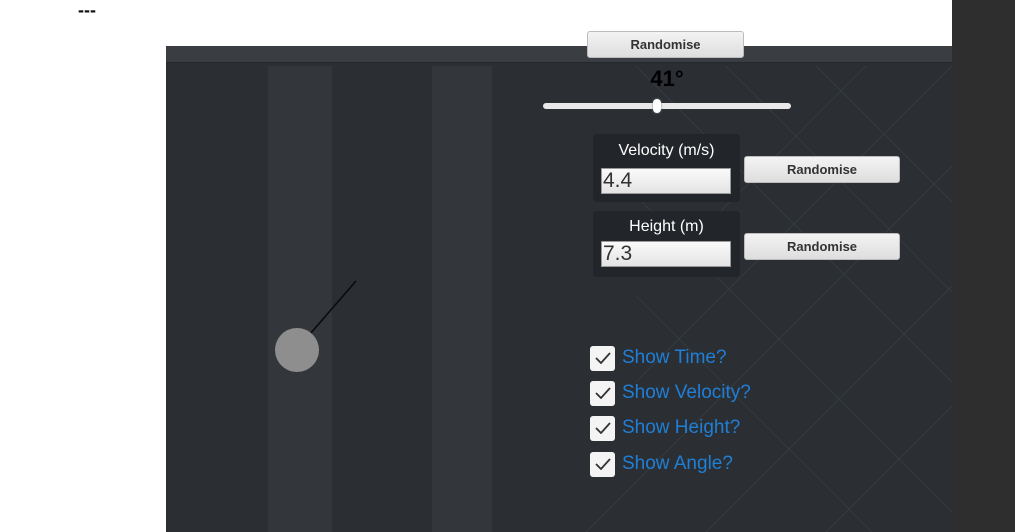  I want to click on right-edge-strip, so click(983, 266).